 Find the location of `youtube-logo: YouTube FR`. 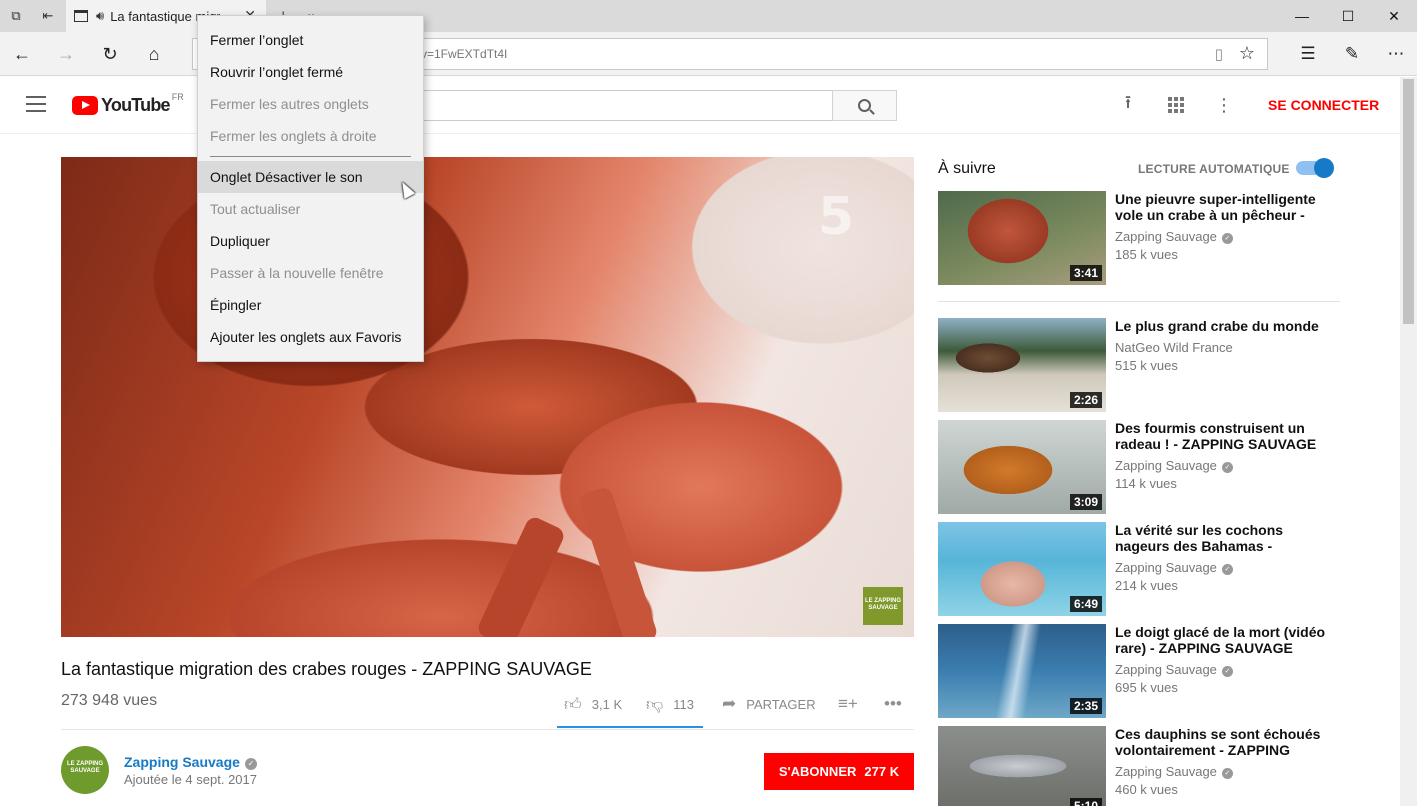

youtube-logo: YouTube FR is located at coordinates (128, 104).